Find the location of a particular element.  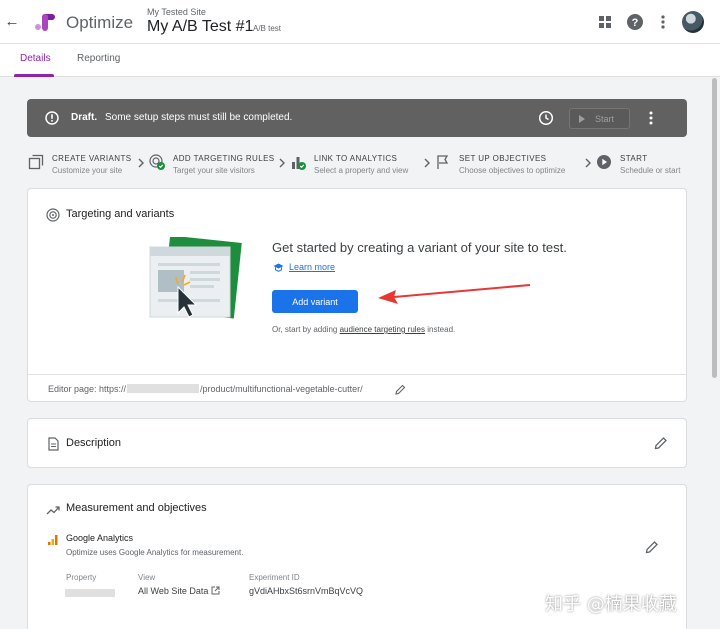

help-icon: ? is located at coordinates (635, 22).